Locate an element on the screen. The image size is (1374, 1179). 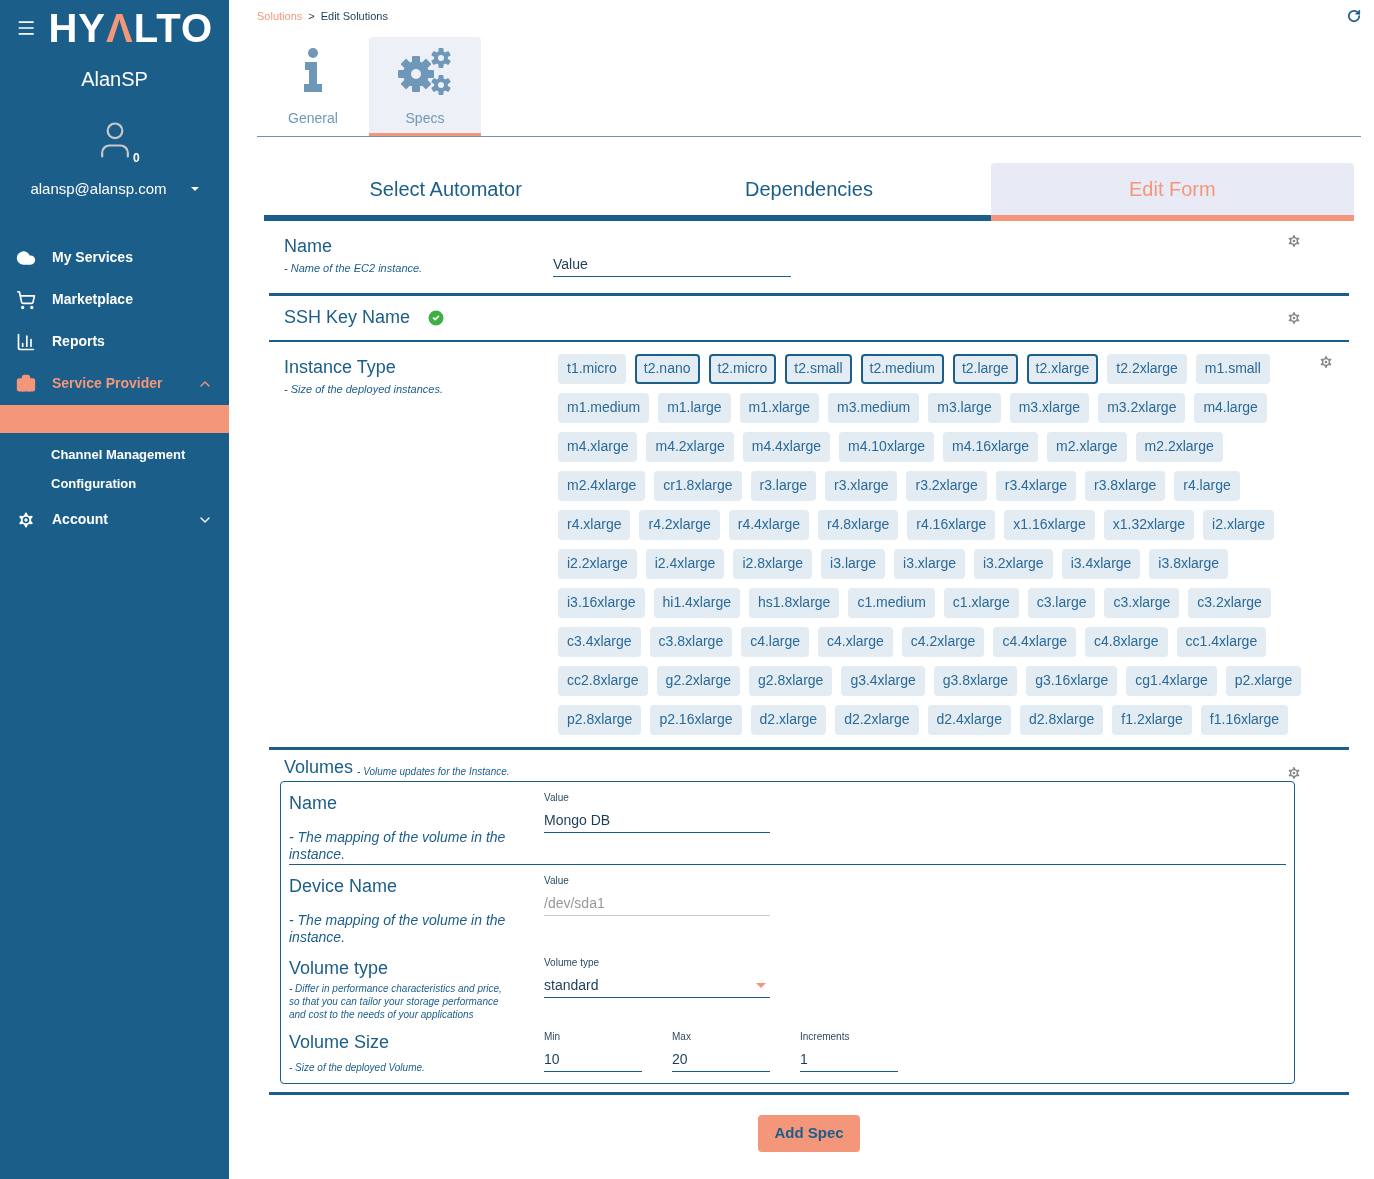
instance-type-chip: t2.xlarge is located at coordinates (1062, 368).